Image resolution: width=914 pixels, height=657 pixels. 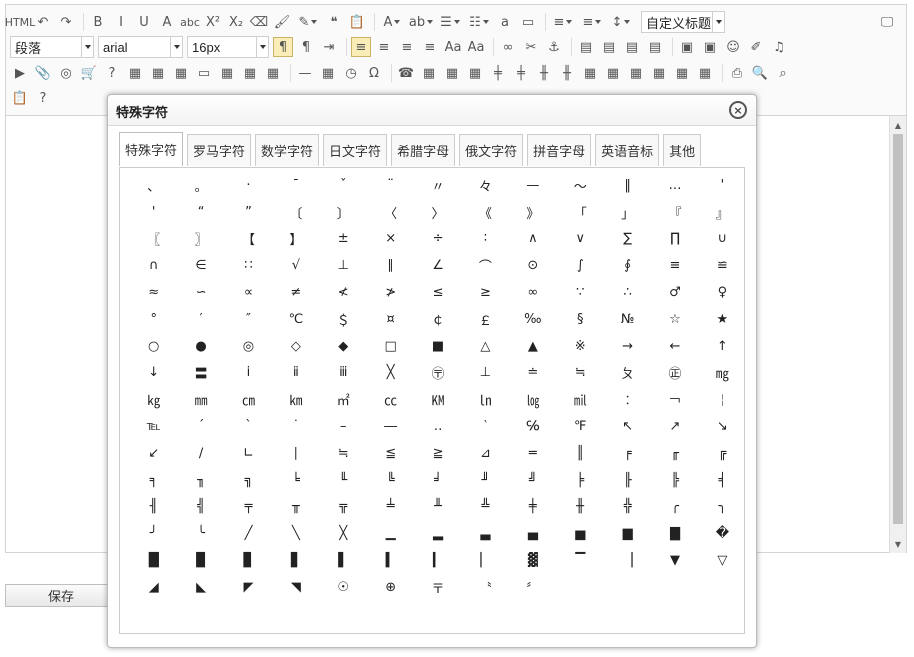 What do you see at coordinates (248, 239) in the screenshot?
I see `special-char-cell: 【` at bounding box center [248, 239].